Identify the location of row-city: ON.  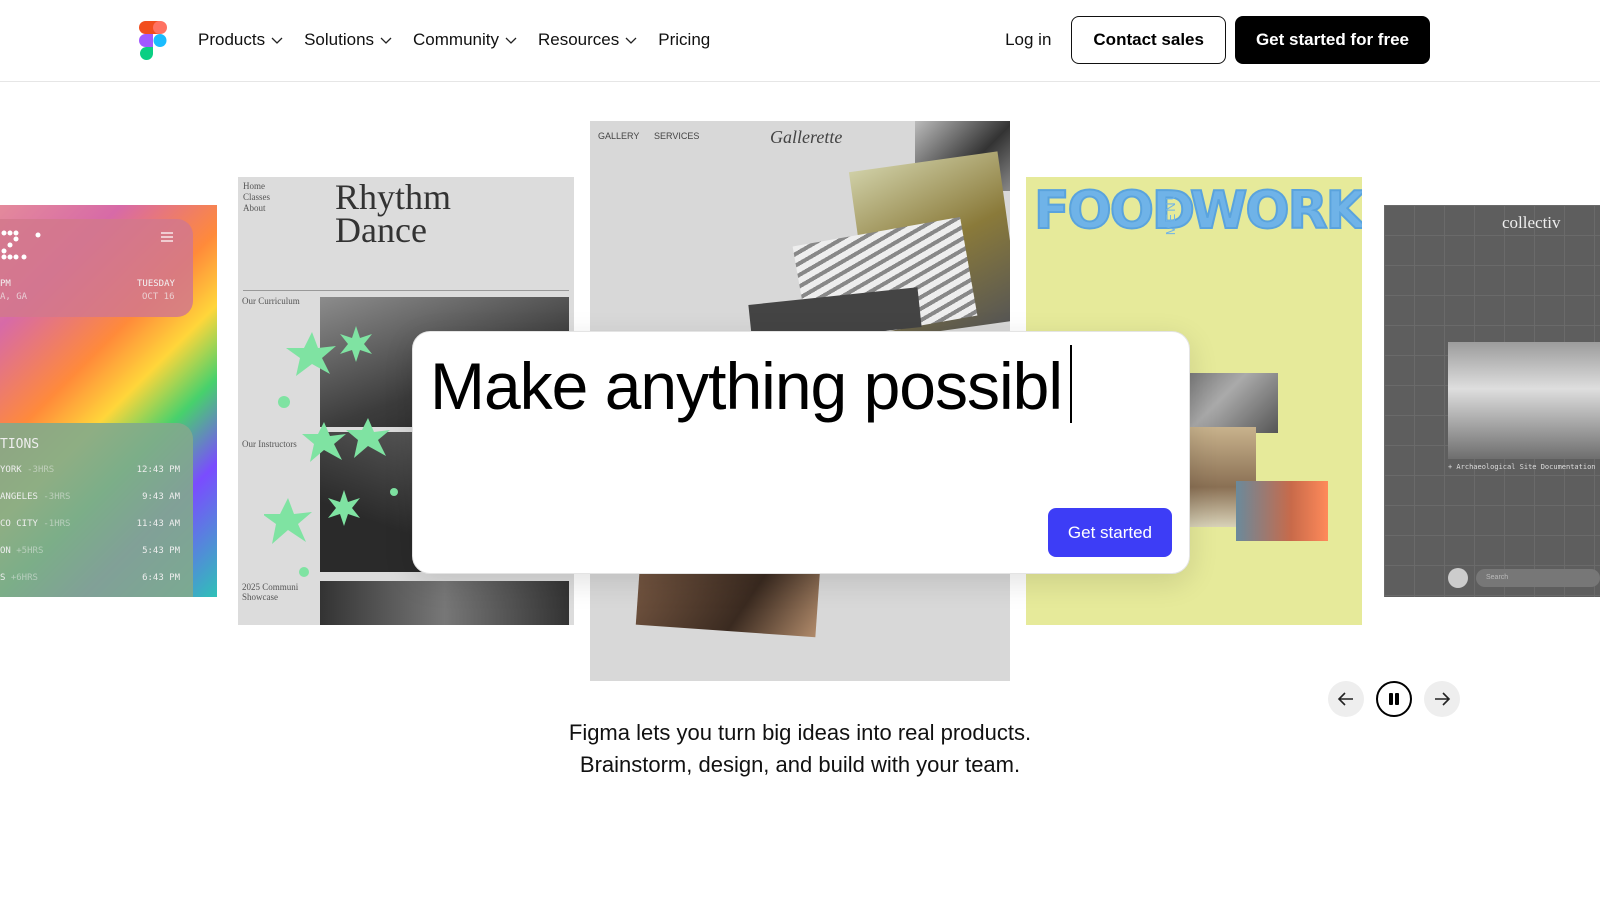
(5, 551).